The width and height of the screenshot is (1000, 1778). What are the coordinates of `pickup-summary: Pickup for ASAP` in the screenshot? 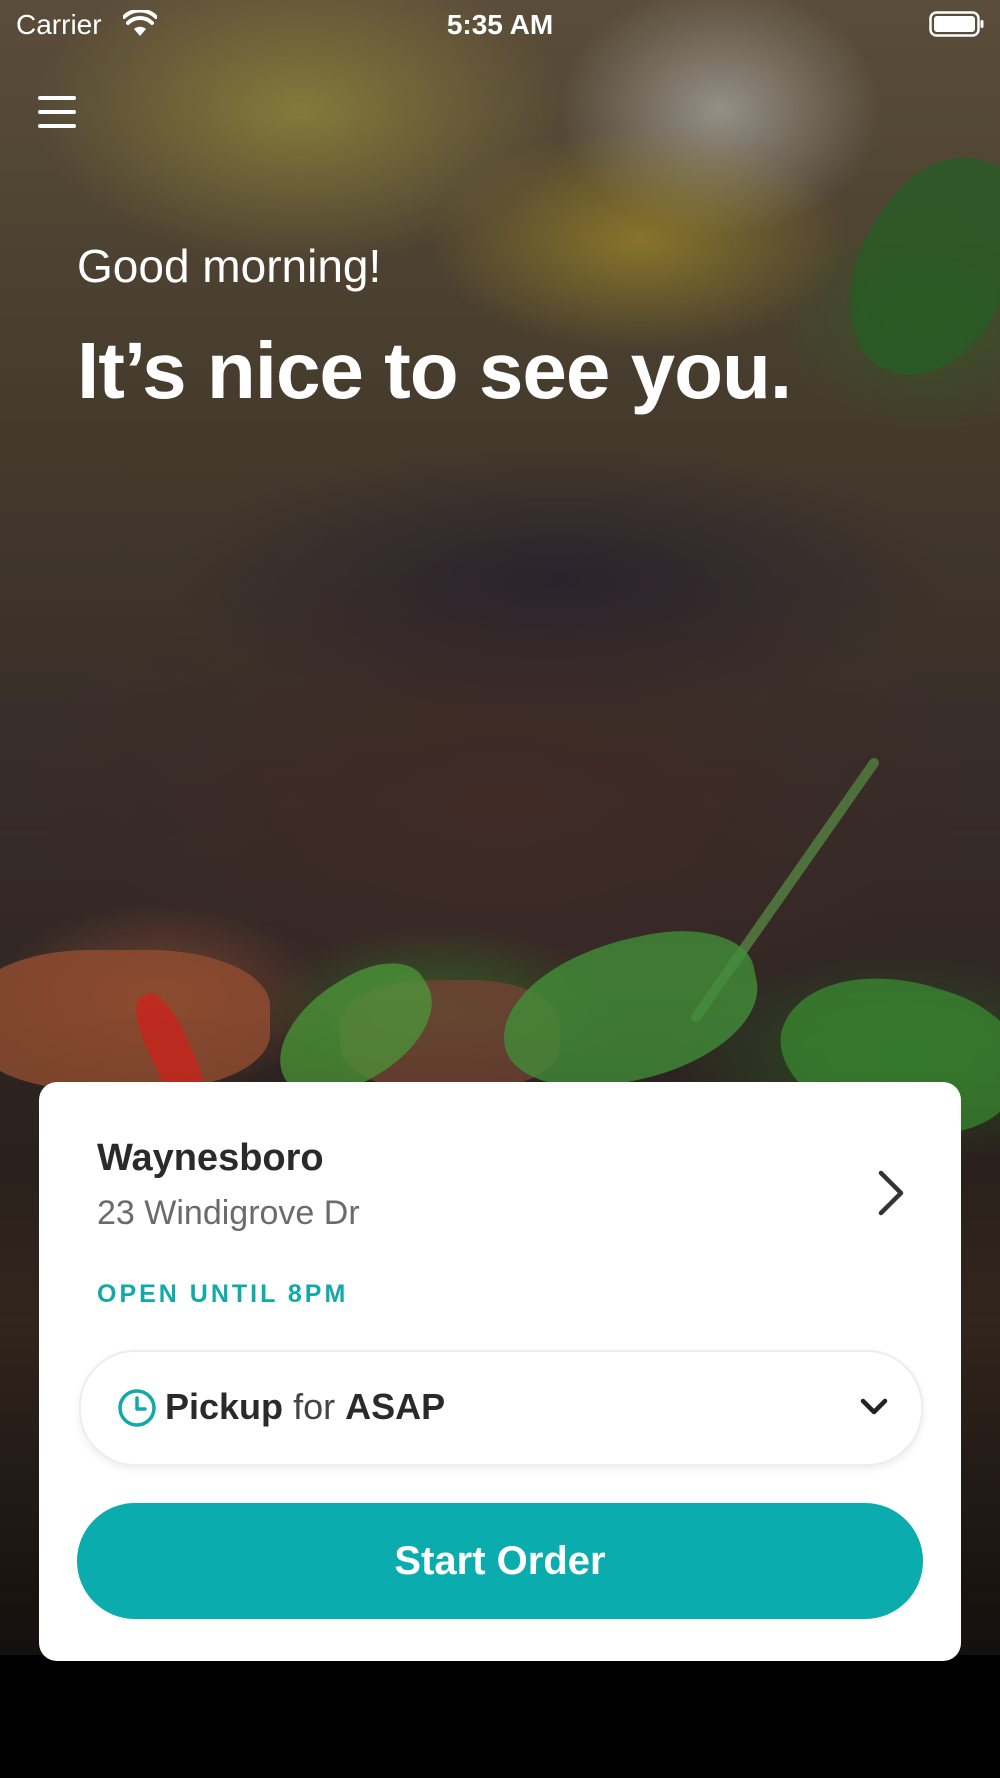 It's located at (305, 1407).